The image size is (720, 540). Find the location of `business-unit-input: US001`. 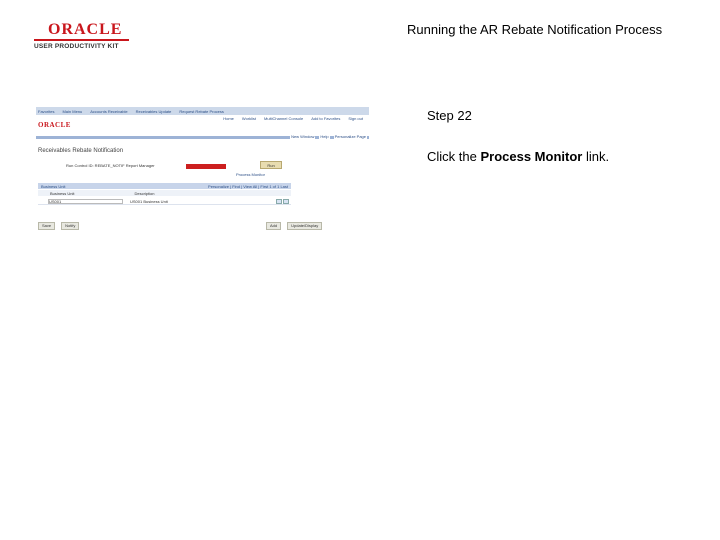

business-unit-input: US001 is located at coordinates (85, 201).